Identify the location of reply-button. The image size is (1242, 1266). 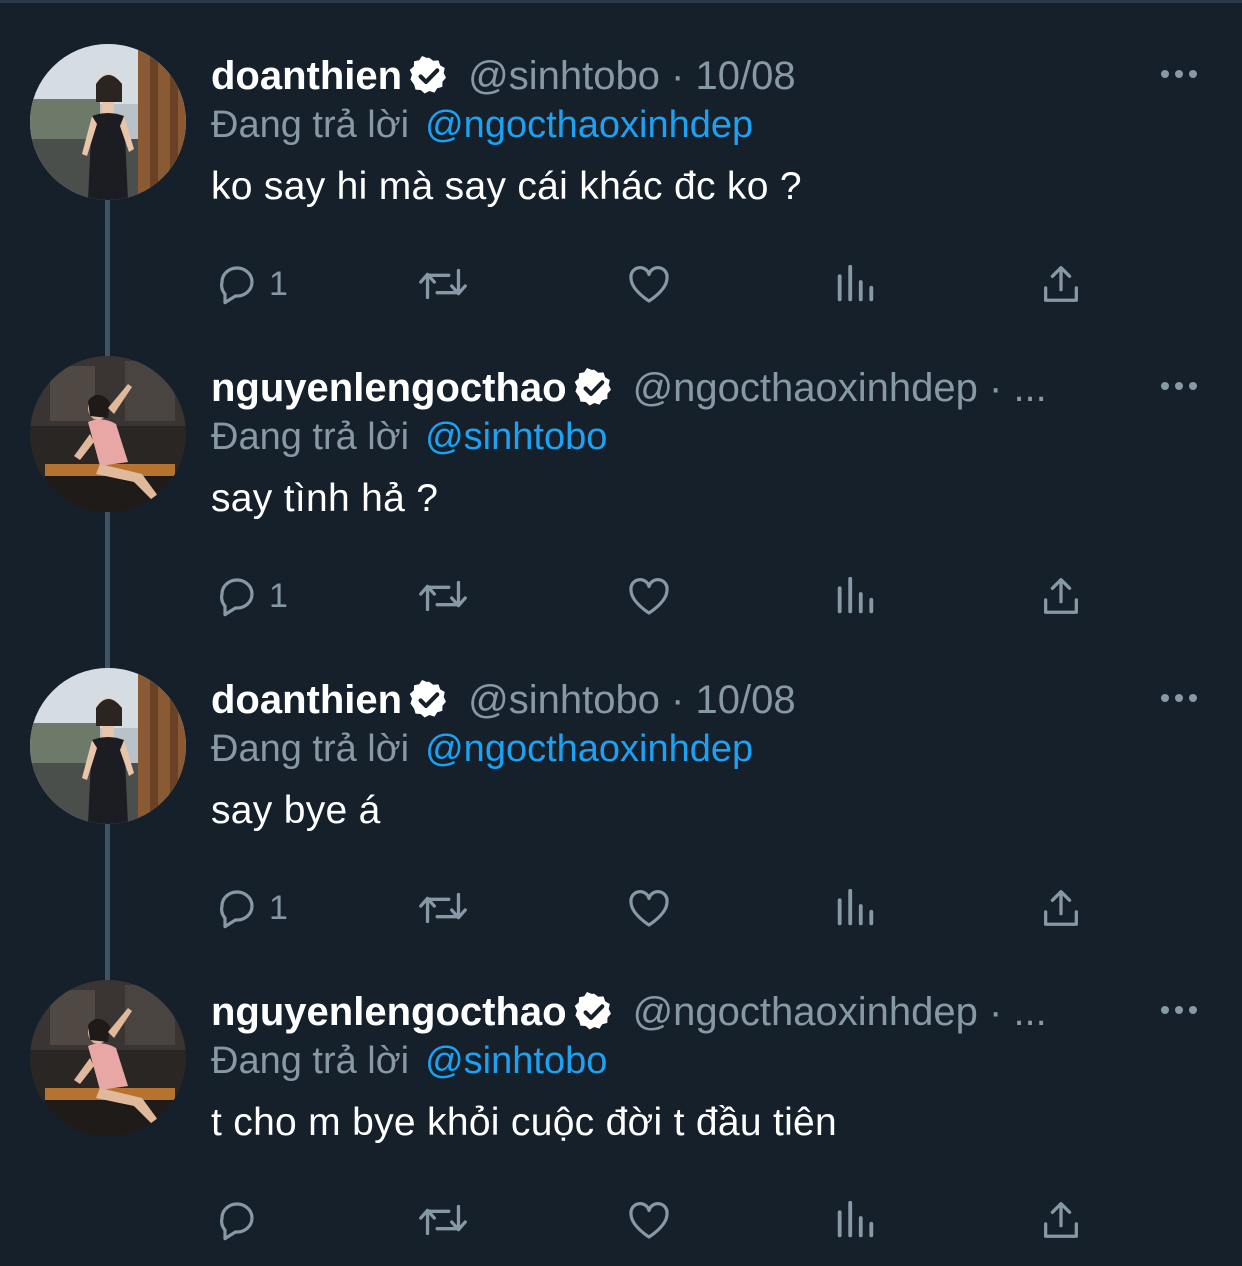
(241, 1220).